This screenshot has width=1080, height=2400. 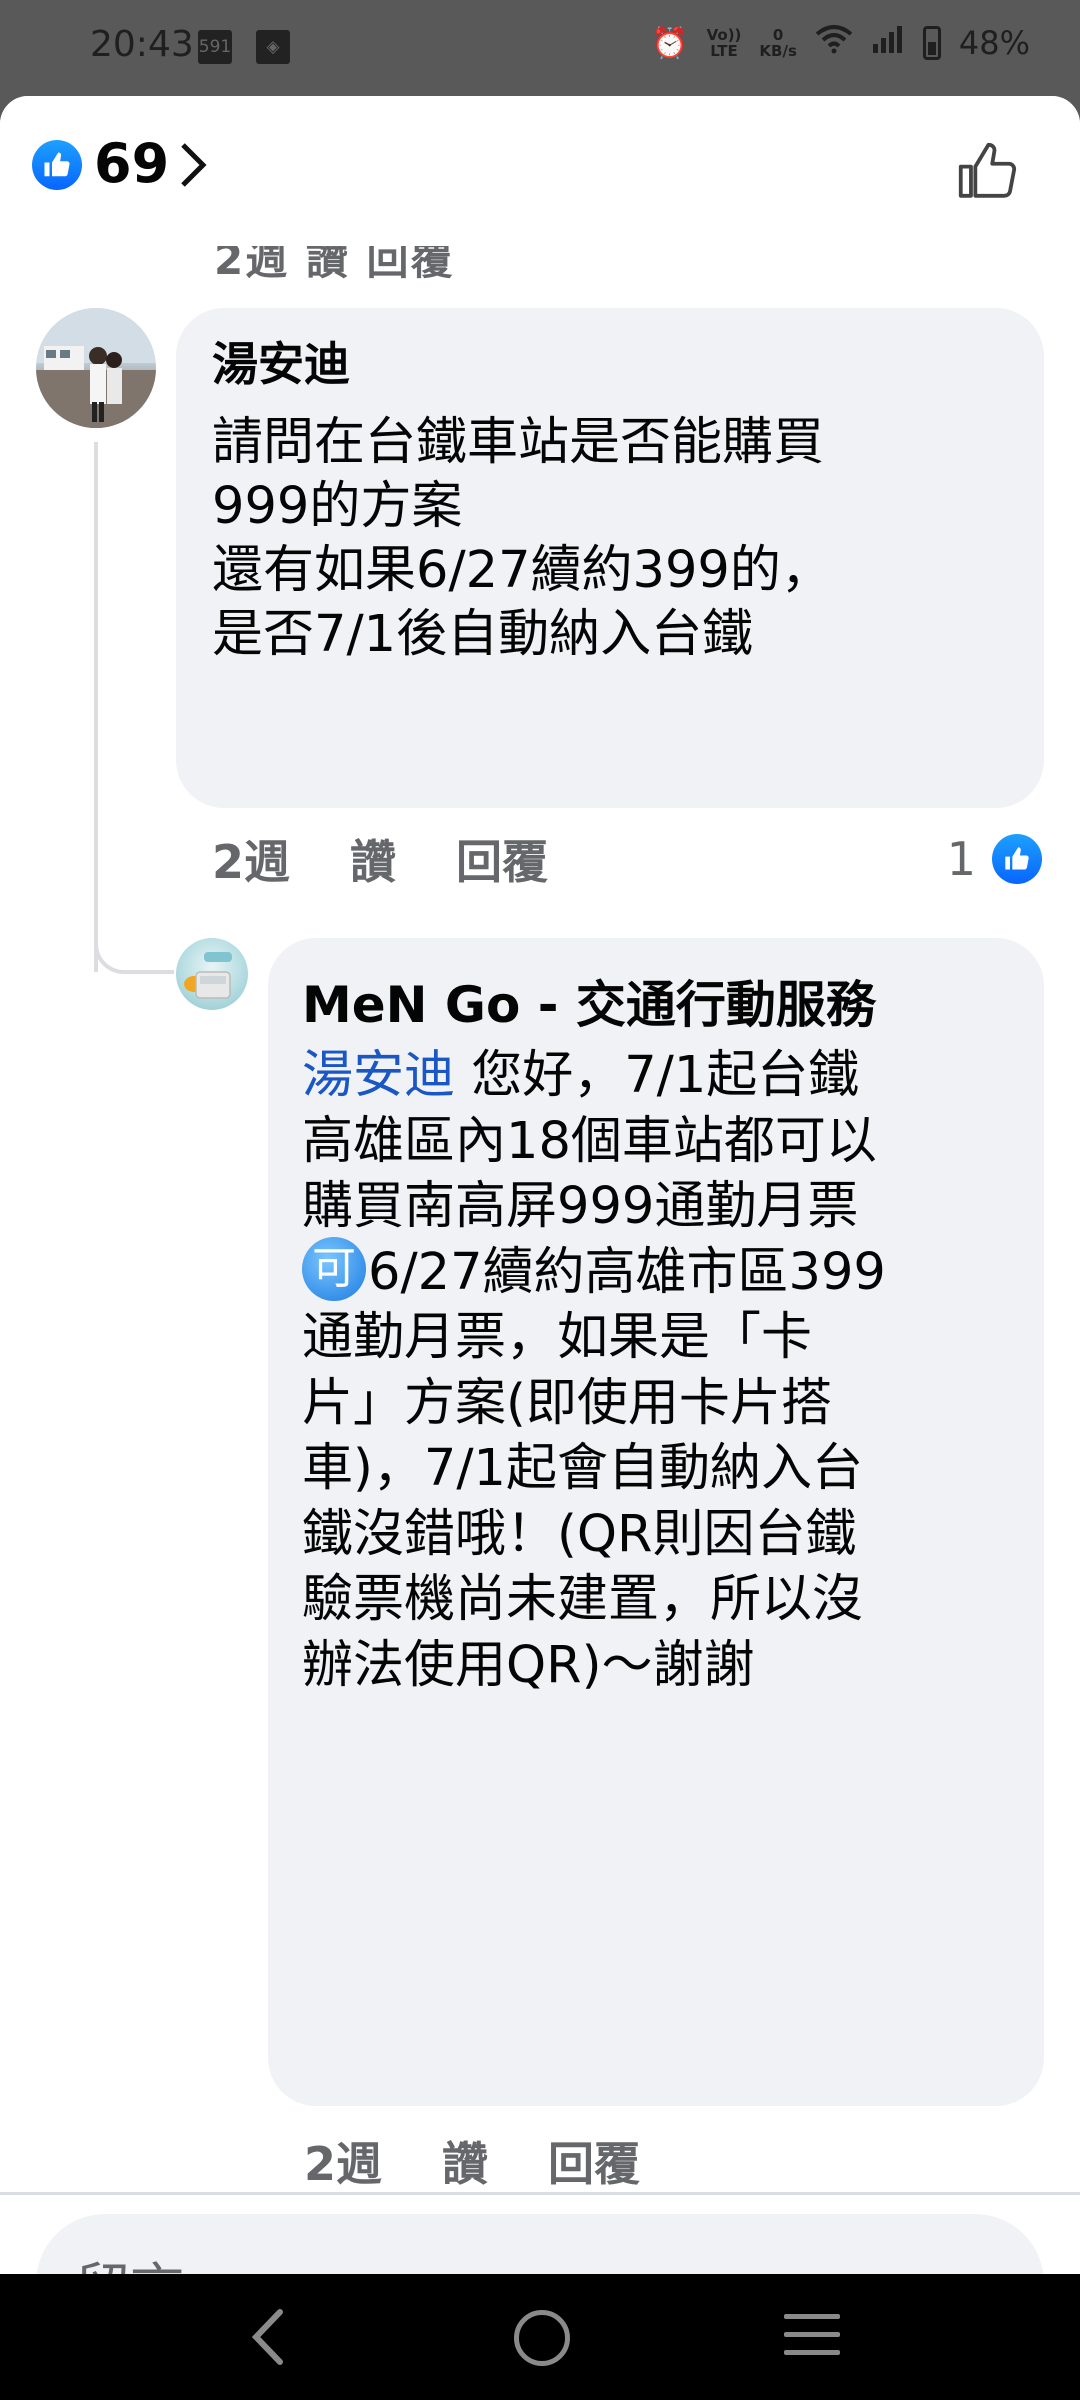 I want to click on comment-author: 湯安迪, so click(x=610, y=364).